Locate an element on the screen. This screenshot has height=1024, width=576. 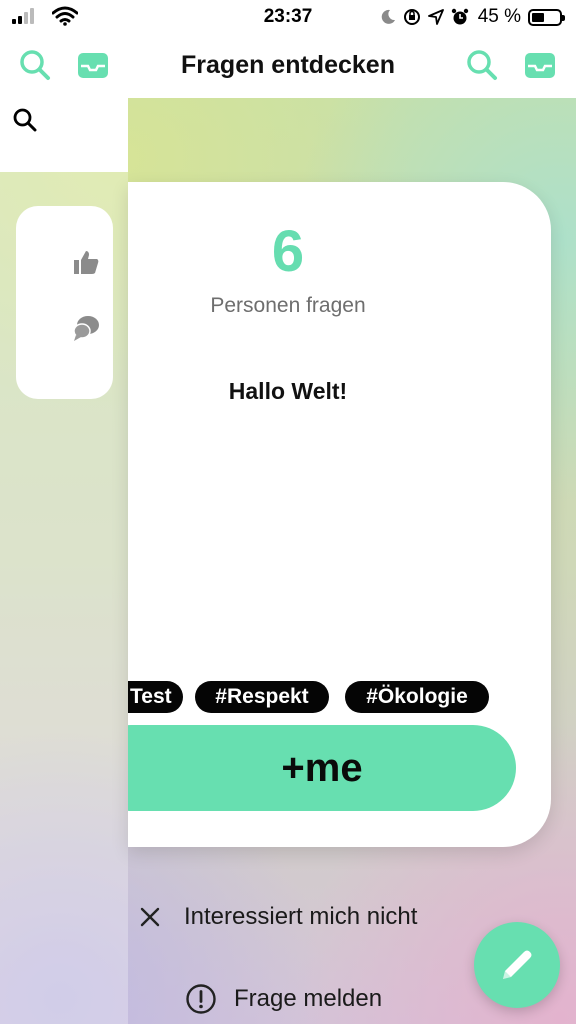
speech-bubbles-icon is located at coordinates (86, 328).